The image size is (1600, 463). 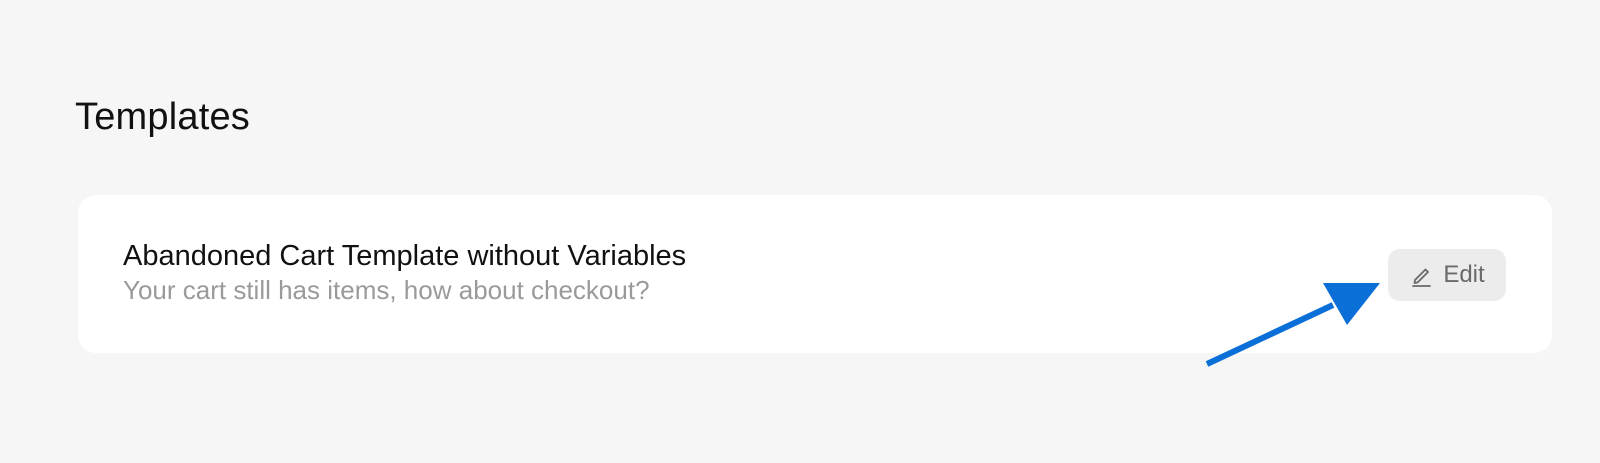 I want to click on edit-button: Edit, so click(x=1447, y=275).